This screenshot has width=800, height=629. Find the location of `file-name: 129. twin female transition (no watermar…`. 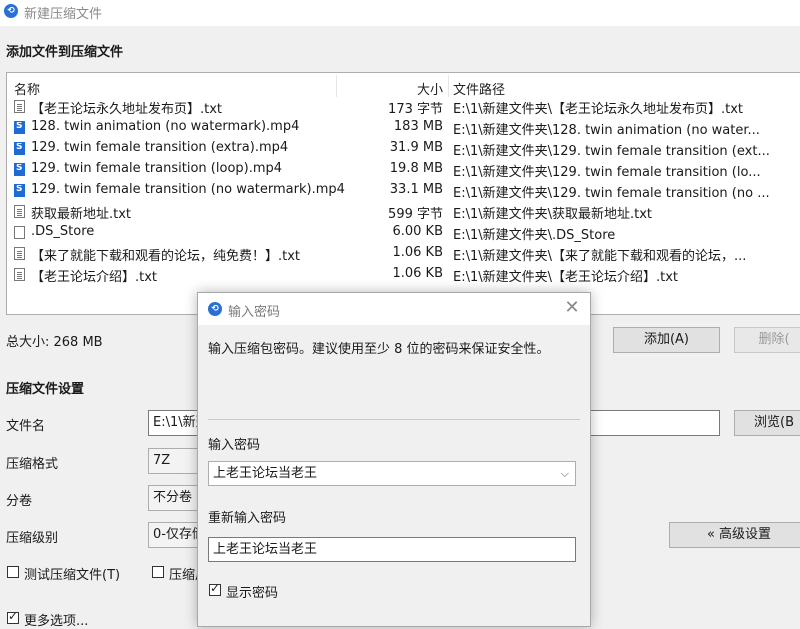

file-name: 129. twin female transition (no watermar… is located at coordinates (188, 189).